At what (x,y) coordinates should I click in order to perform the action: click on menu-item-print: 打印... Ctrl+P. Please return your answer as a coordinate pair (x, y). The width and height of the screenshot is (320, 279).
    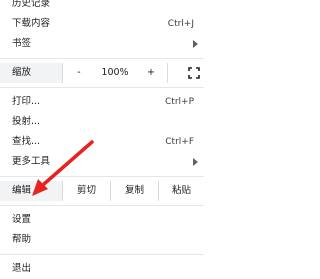
    Looking at the image, I should click on (102, 102).